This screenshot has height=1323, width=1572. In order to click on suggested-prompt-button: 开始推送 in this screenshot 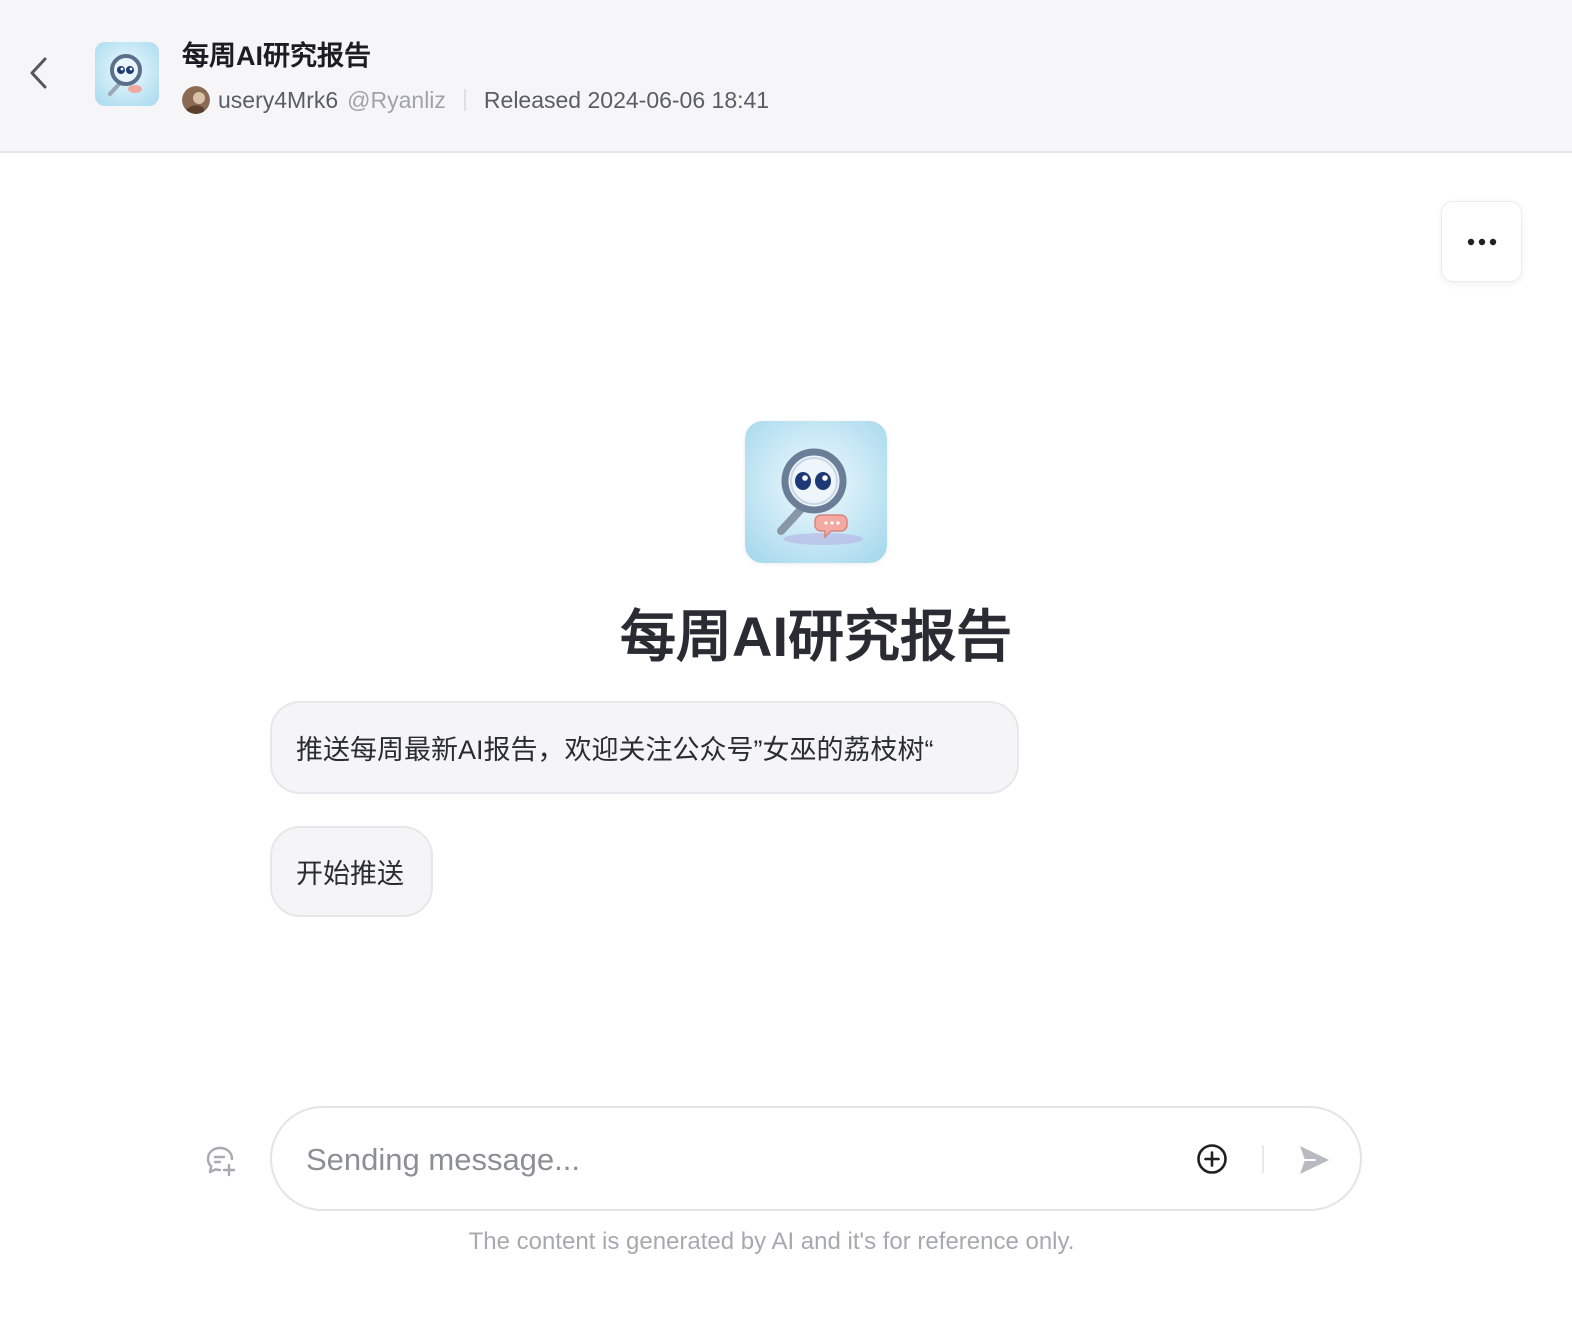, I will do `click(351, 871)`.